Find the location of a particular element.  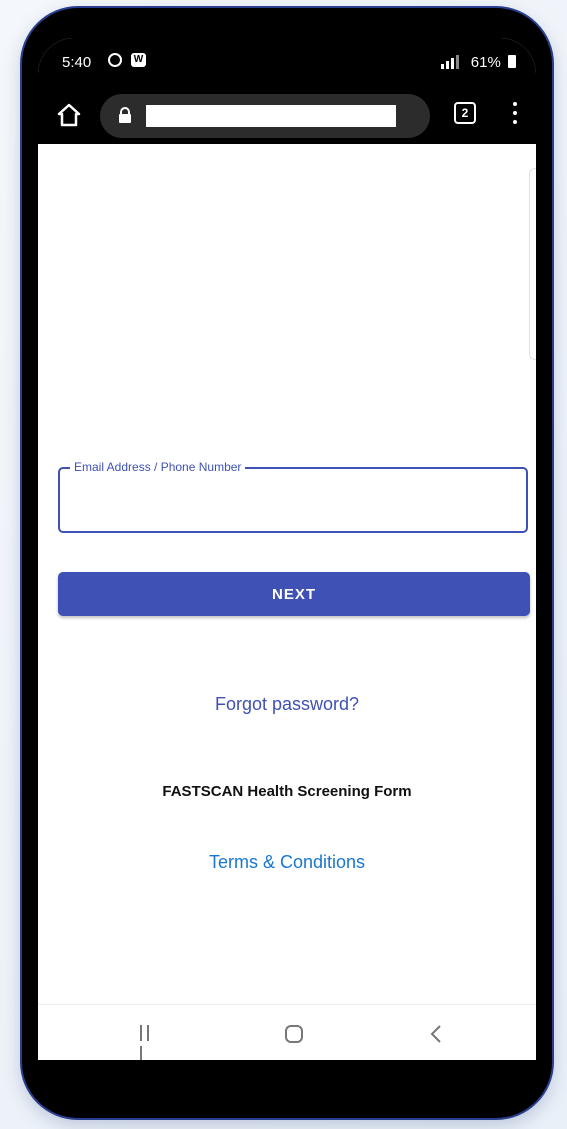

url-bar is located at coordinates (265, 116).